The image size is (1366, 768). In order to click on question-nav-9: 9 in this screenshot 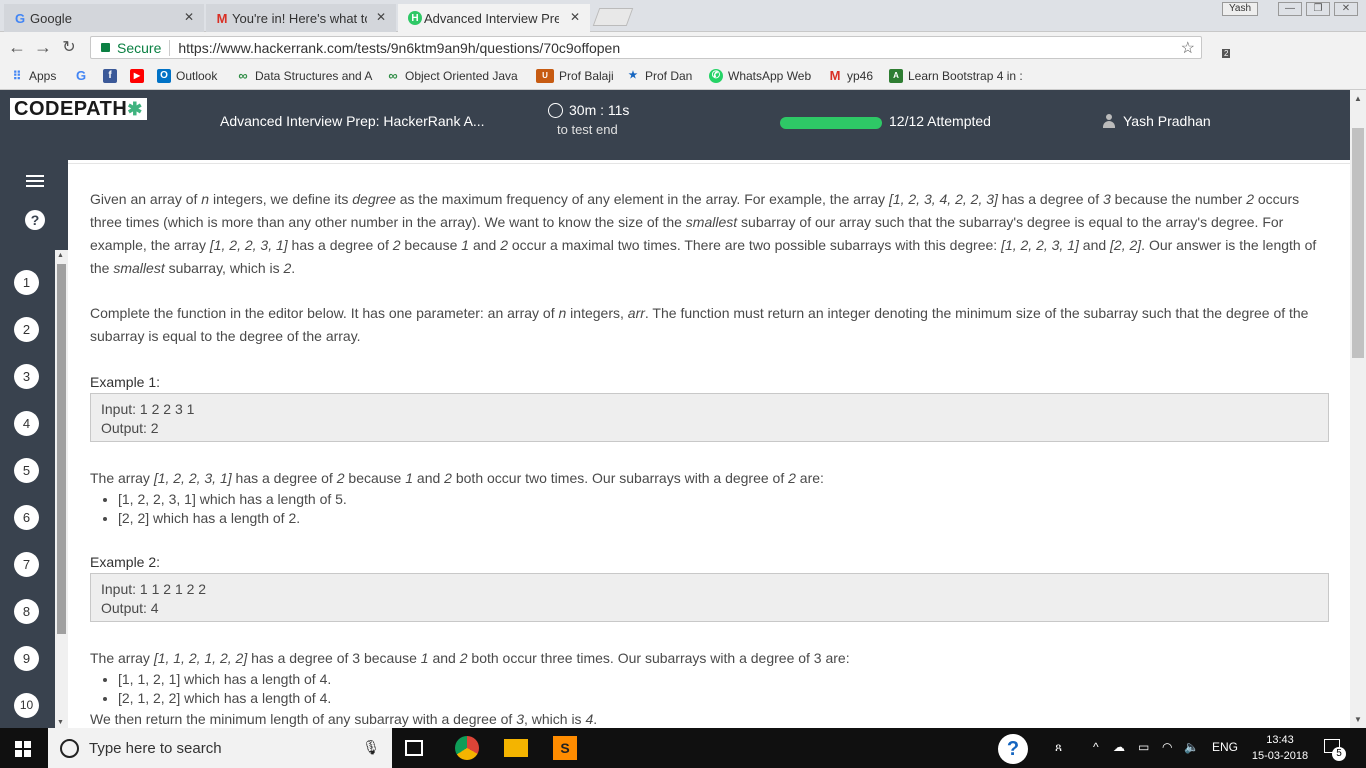, I will do `click(26, 658)`.